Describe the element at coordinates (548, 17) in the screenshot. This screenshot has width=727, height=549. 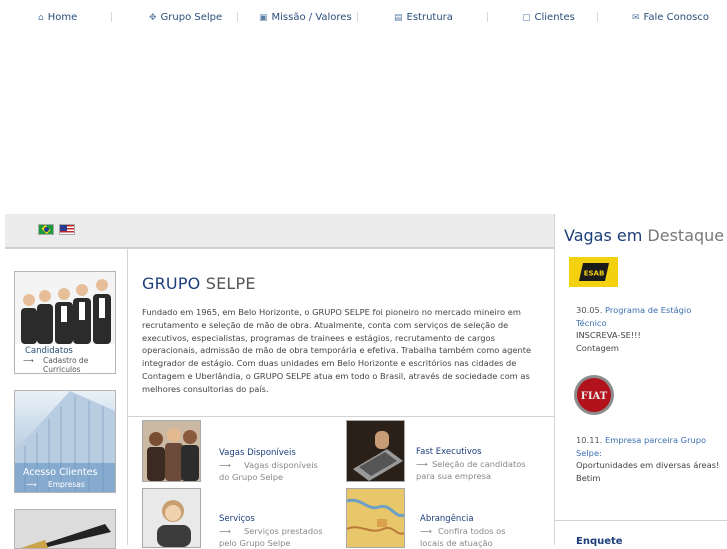
I see `nav-clientes: ▢ Clientes` at that location.